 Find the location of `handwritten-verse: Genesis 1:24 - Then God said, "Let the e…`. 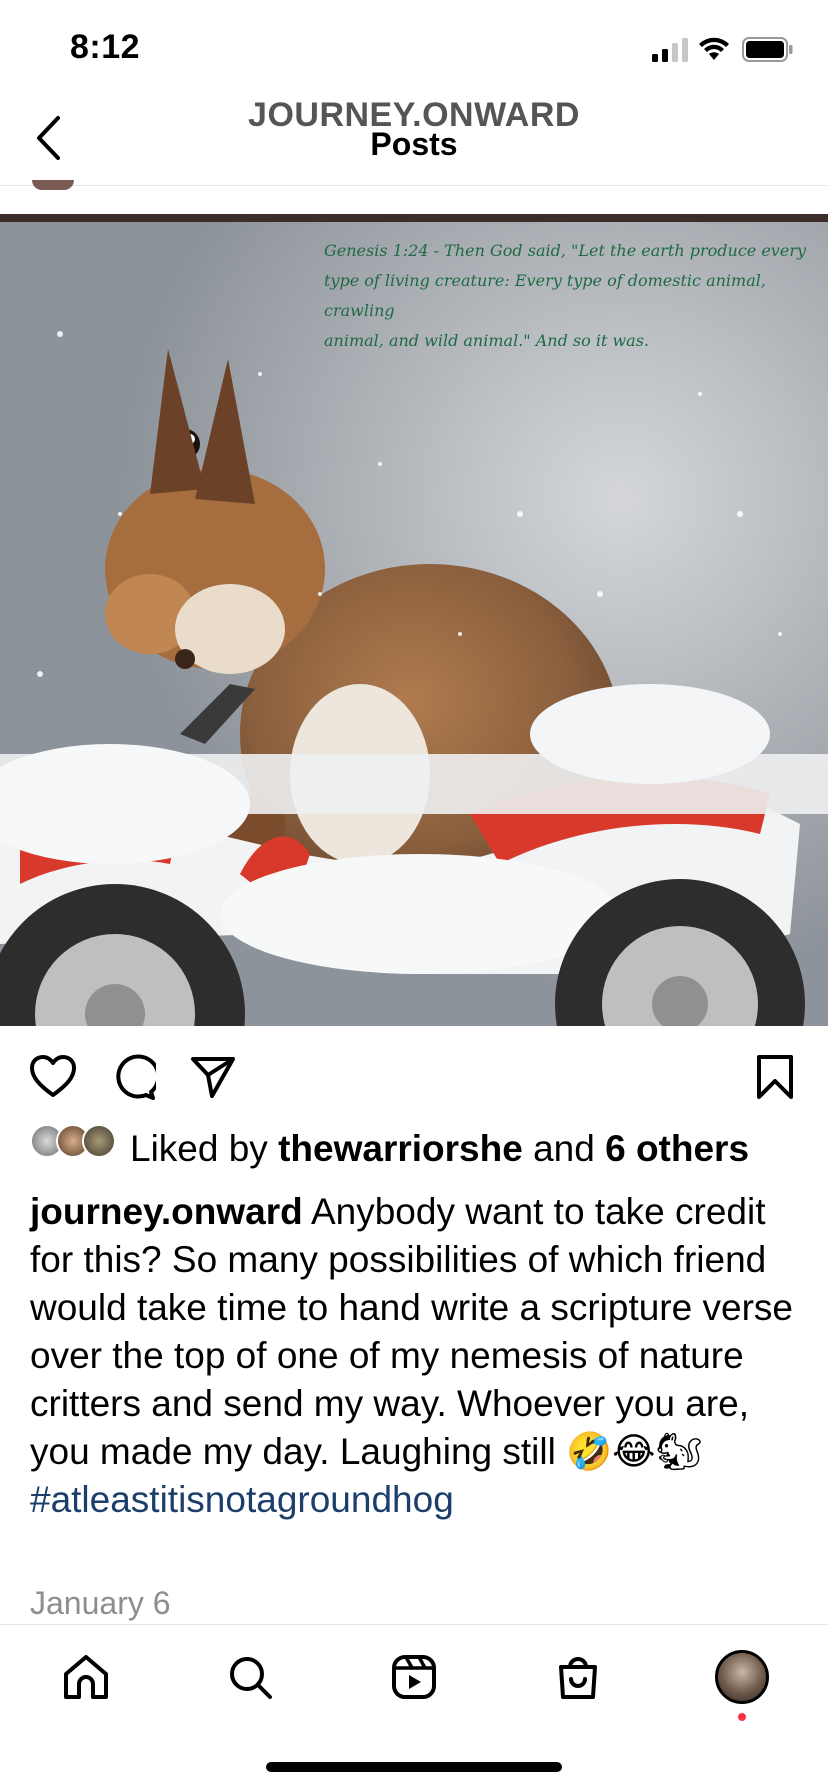

handwritten-verse: Genesis 1:24 - Then God said, "Let the e… is located at coordinates (574, 296).